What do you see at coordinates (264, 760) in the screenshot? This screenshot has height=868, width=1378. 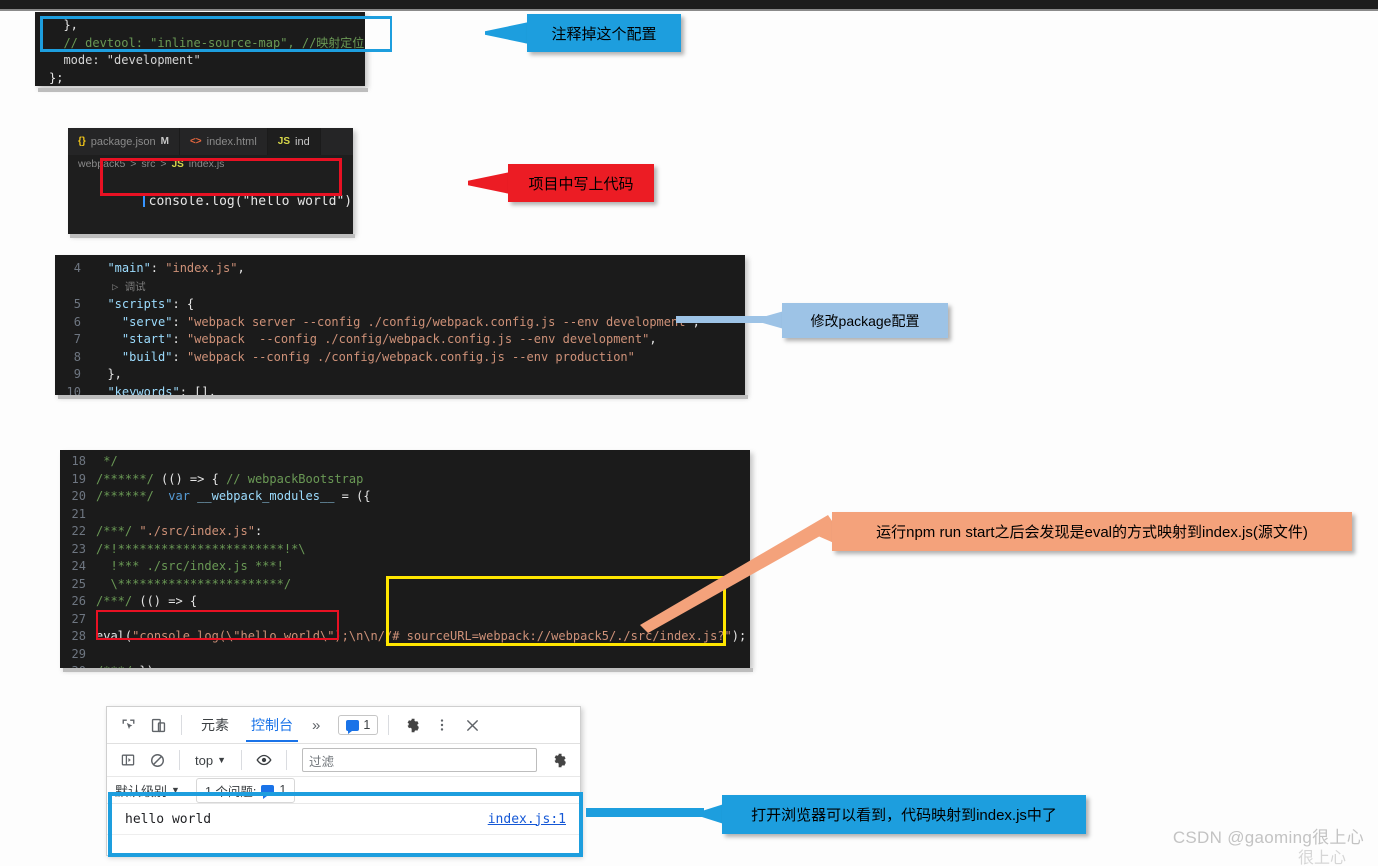 I see `live-expression-icon` at bounding box center [264, 760].